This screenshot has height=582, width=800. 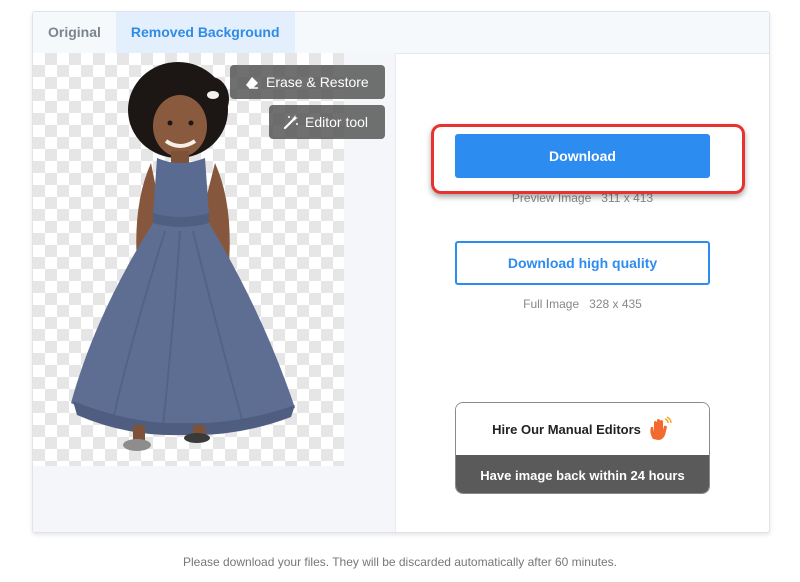 What do you see at coordinates (74, 32) in the screenshot?
I see `tab-original: Original` at bounding box center [74, 32].